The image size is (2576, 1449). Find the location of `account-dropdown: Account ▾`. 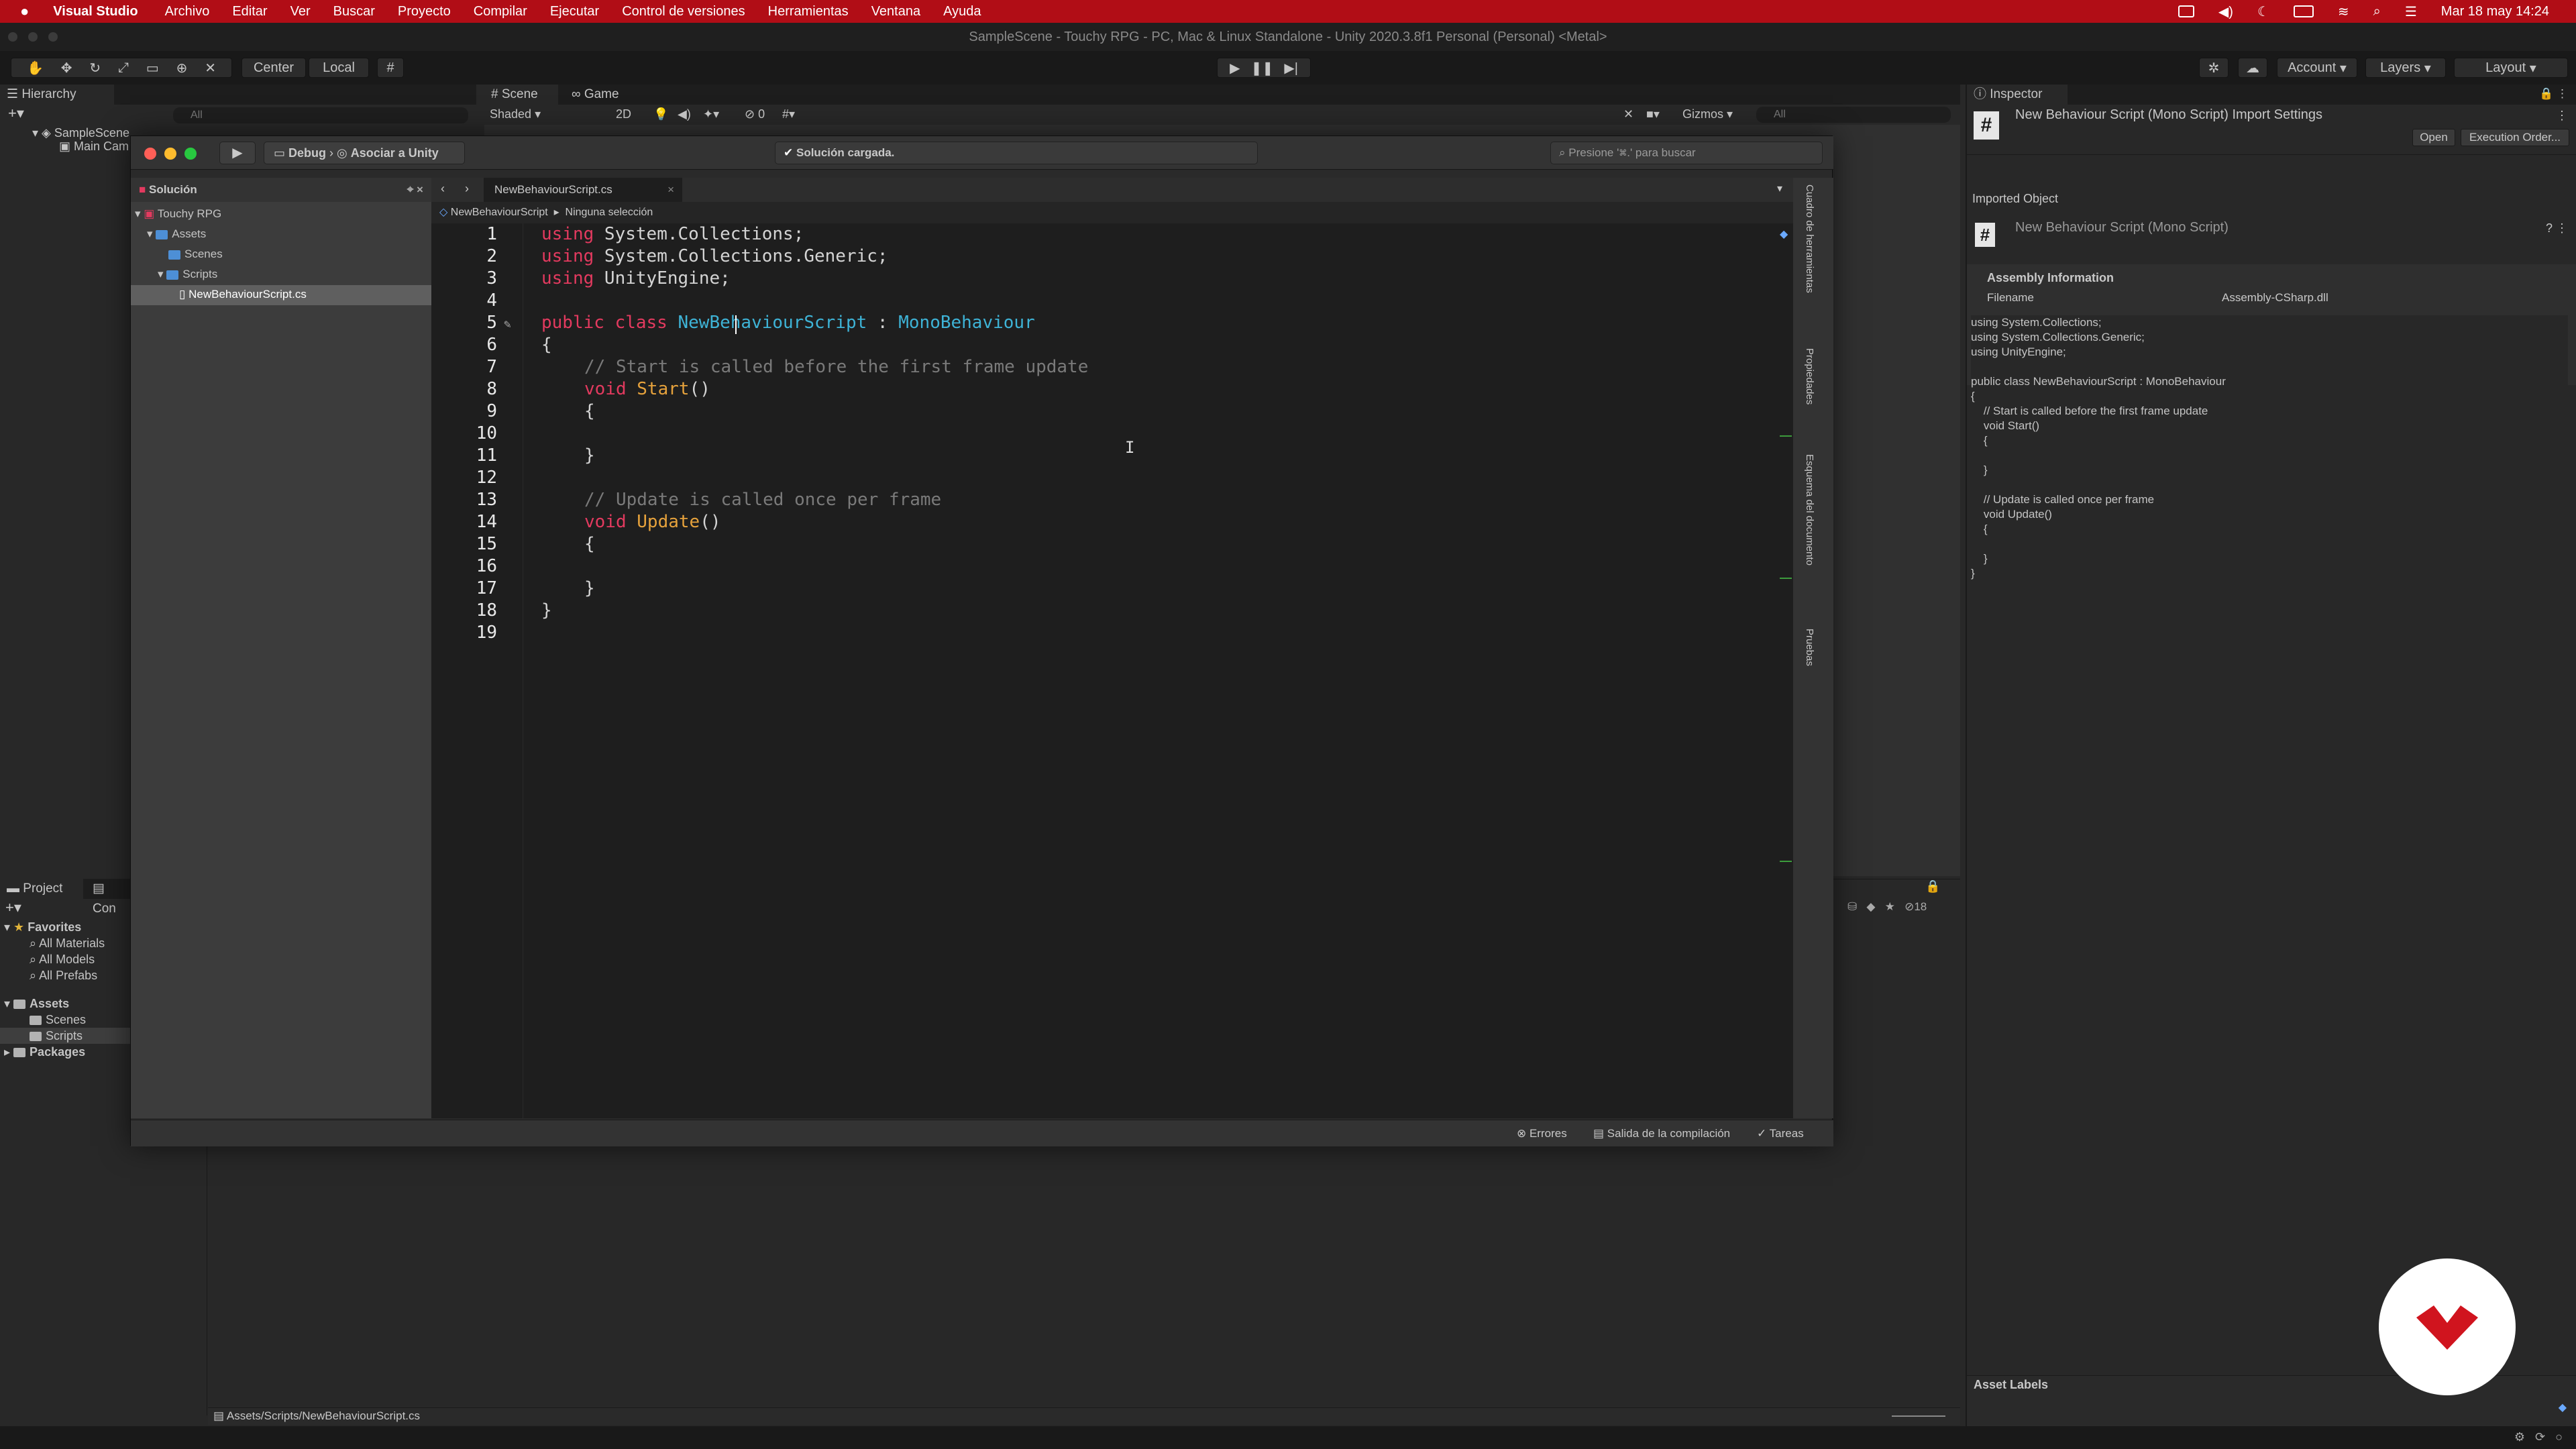

account-dropdown: Account ▾ is located at coordinates (2317, 68).